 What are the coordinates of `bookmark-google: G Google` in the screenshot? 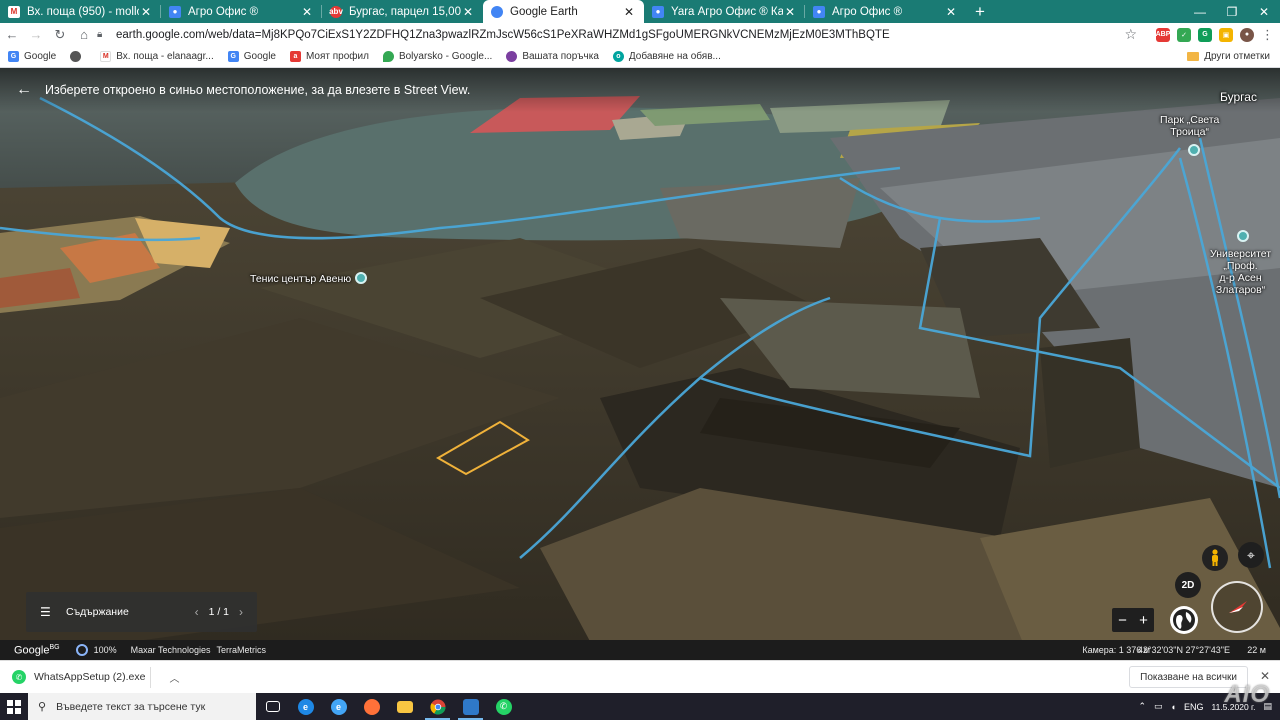 It's located at (32, 56).